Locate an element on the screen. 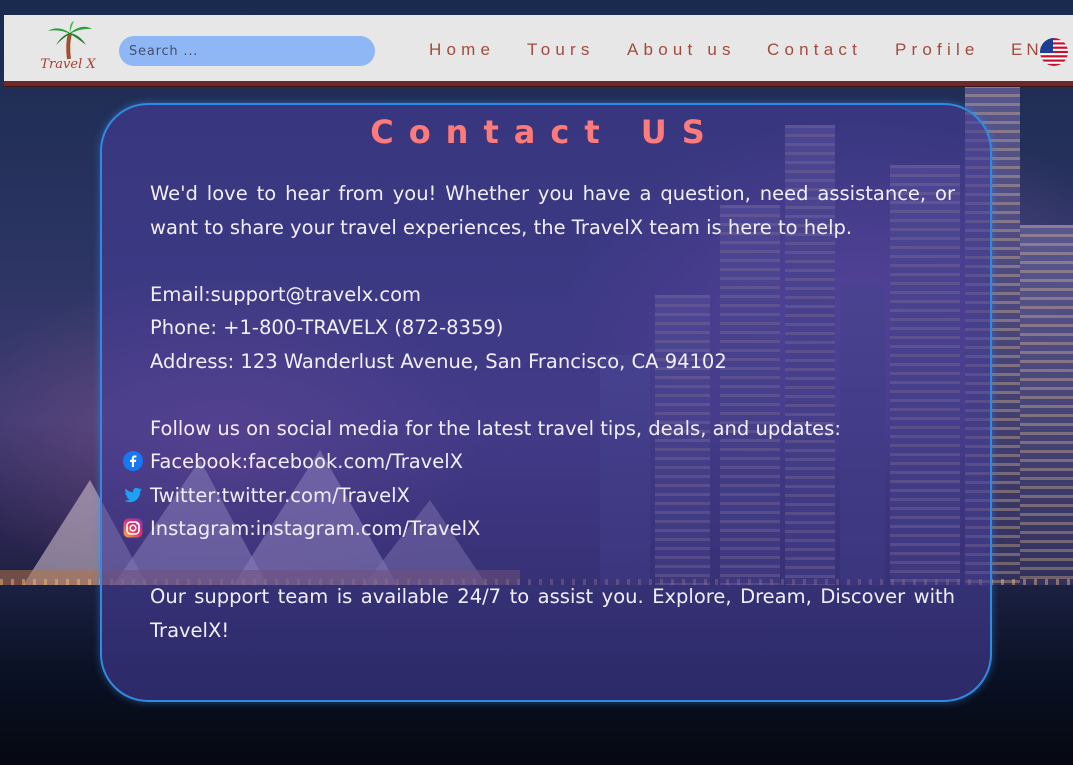  contact-phone: Phone: +1-800-TRAVELX (872-8359) is located at coordinates (552, 328).